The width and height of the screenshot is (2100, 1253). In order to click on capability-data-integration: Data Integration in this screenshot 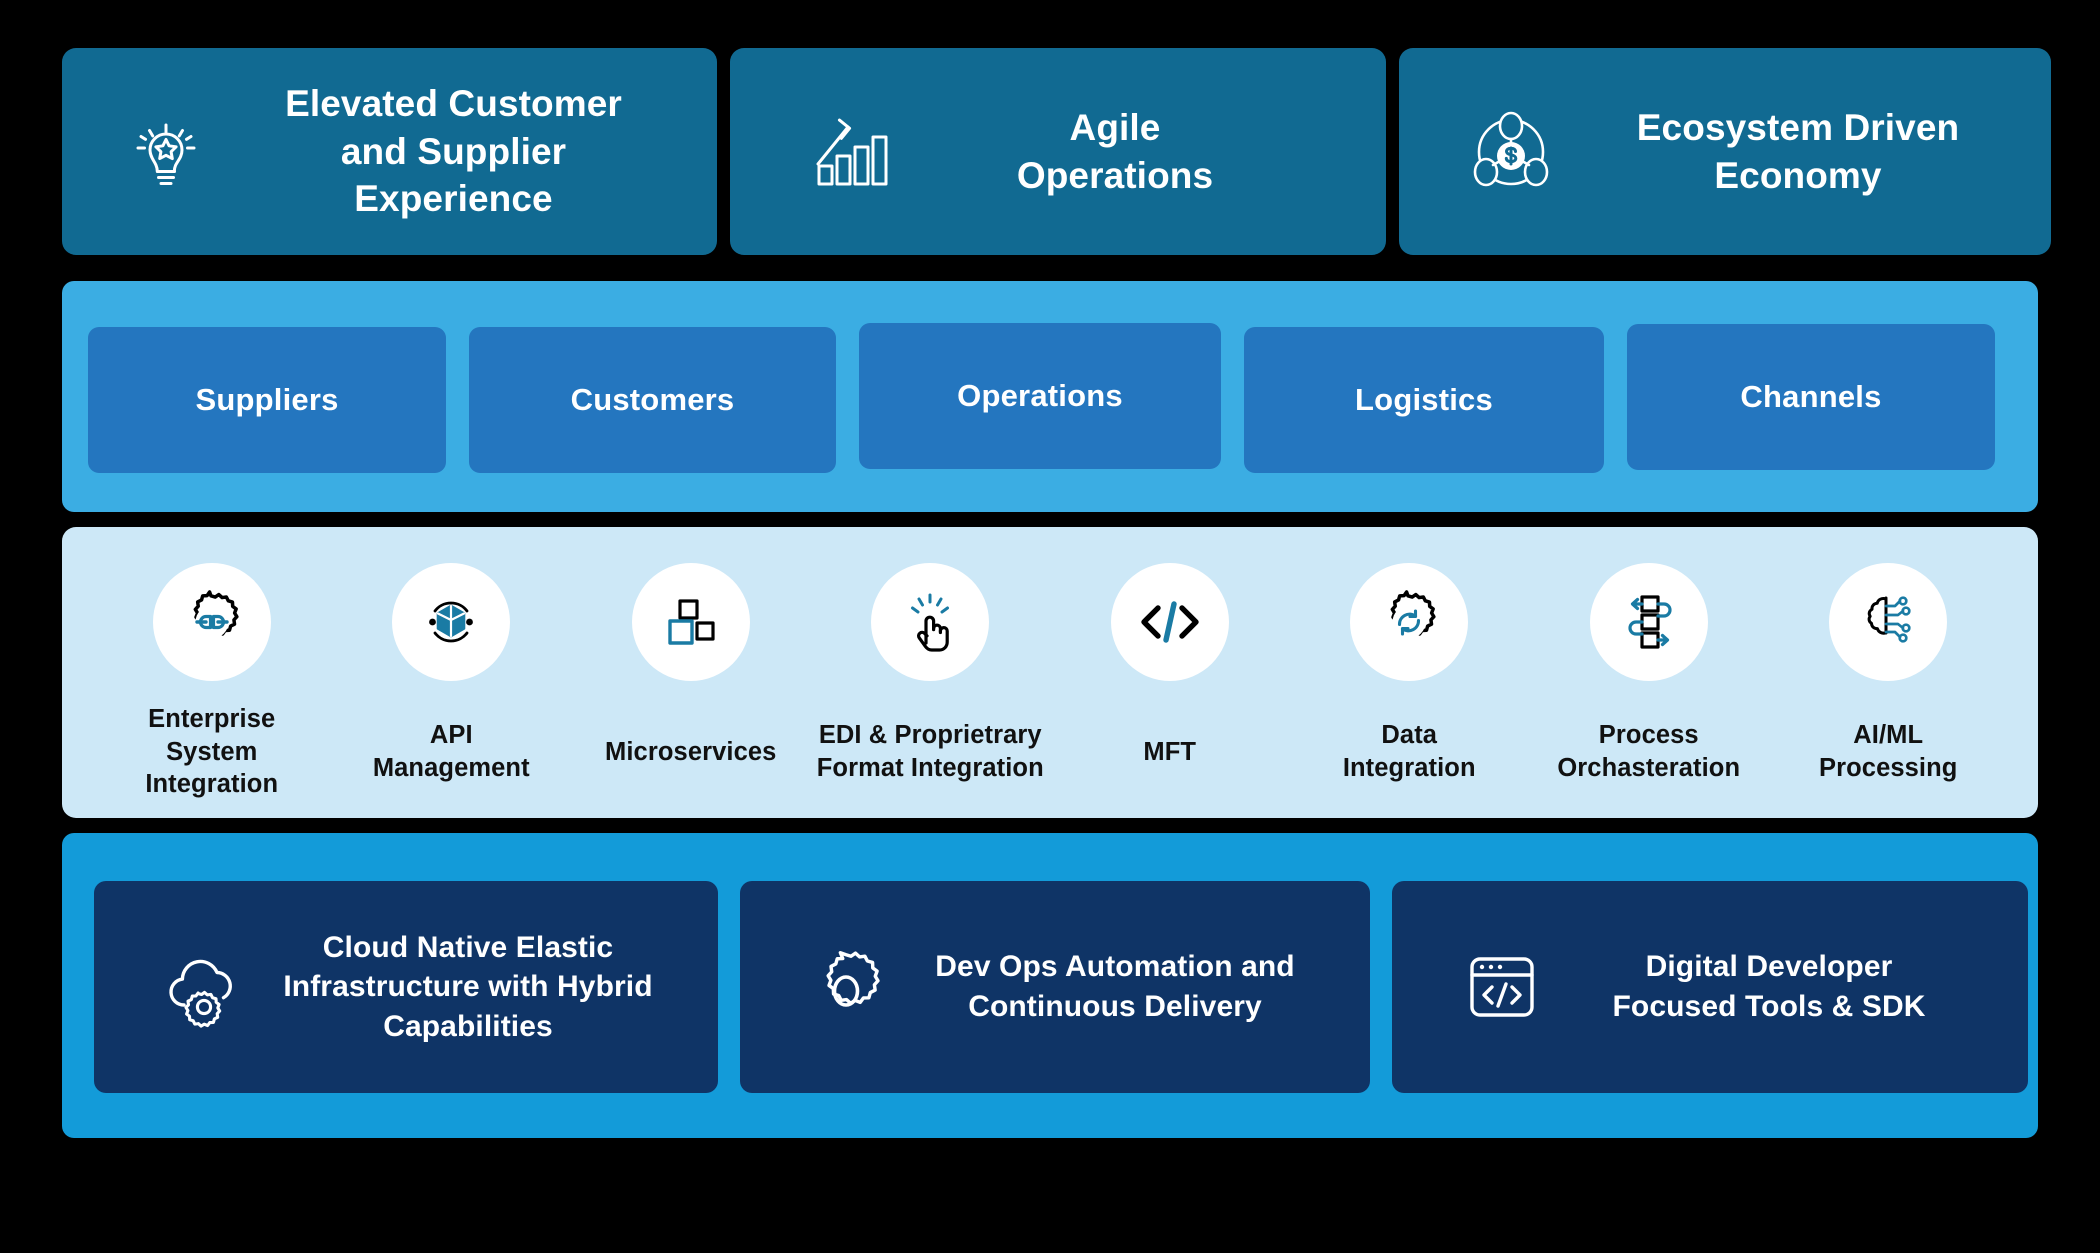, I will do `click(1410, 672)`.